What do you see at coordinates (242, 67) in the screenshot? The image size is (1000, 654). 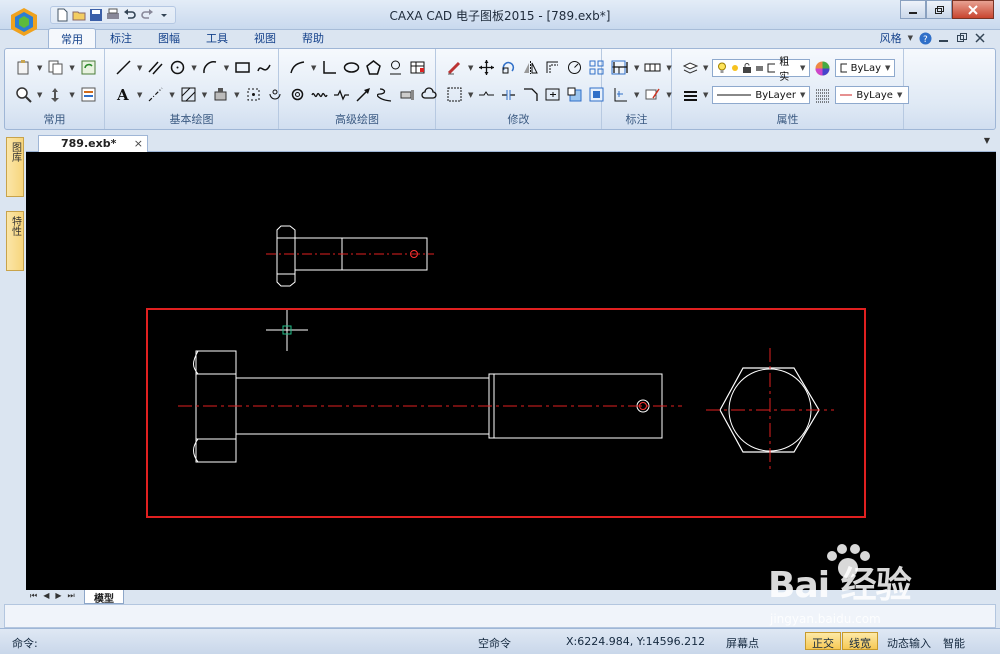 I see `rectangle-icon` at bounding box center [242, 67].